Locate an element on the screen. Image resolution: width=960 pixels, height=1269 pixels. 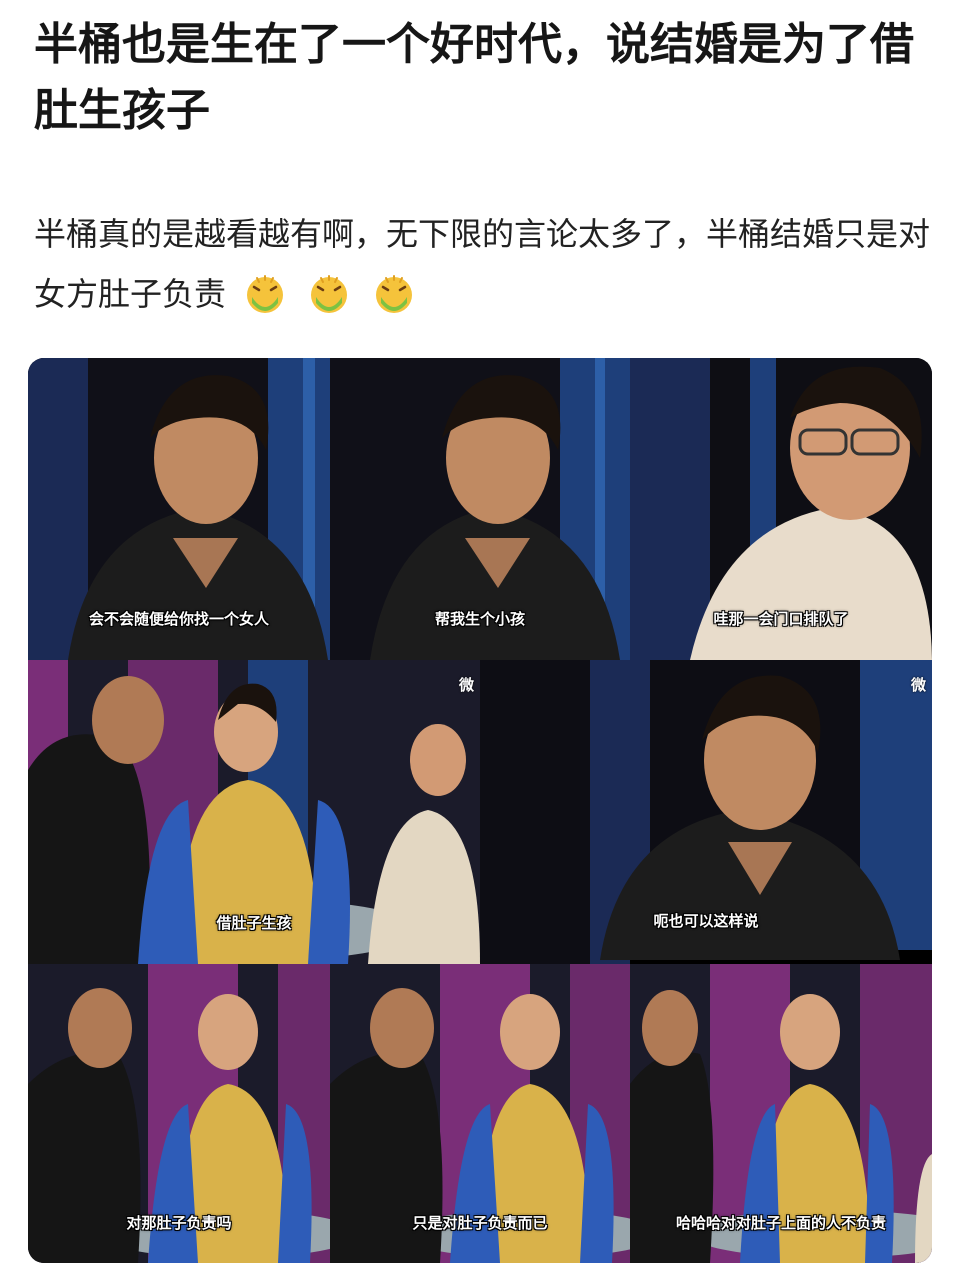
collage-panel-5: 微 呃也可以这样说 is located at coordinates (706, 812).